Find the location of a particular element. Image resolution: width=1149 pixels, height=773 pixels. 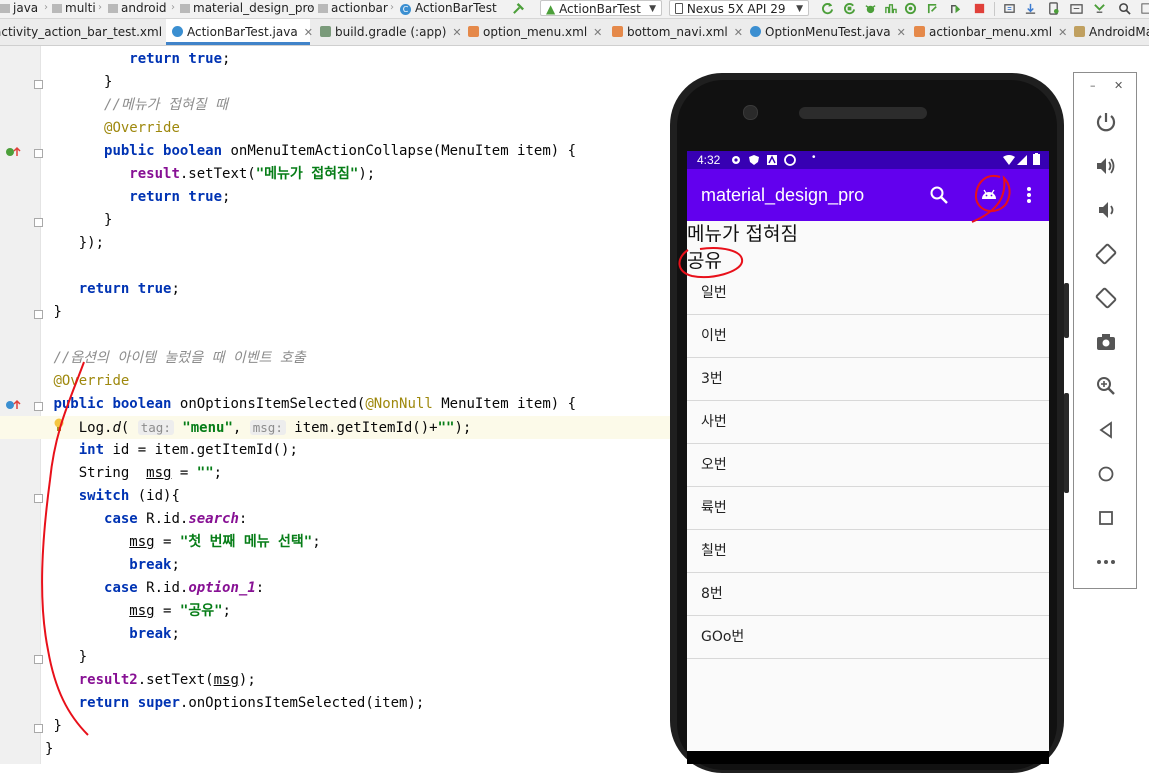

back-icon is located at coordinates (1106, 430).